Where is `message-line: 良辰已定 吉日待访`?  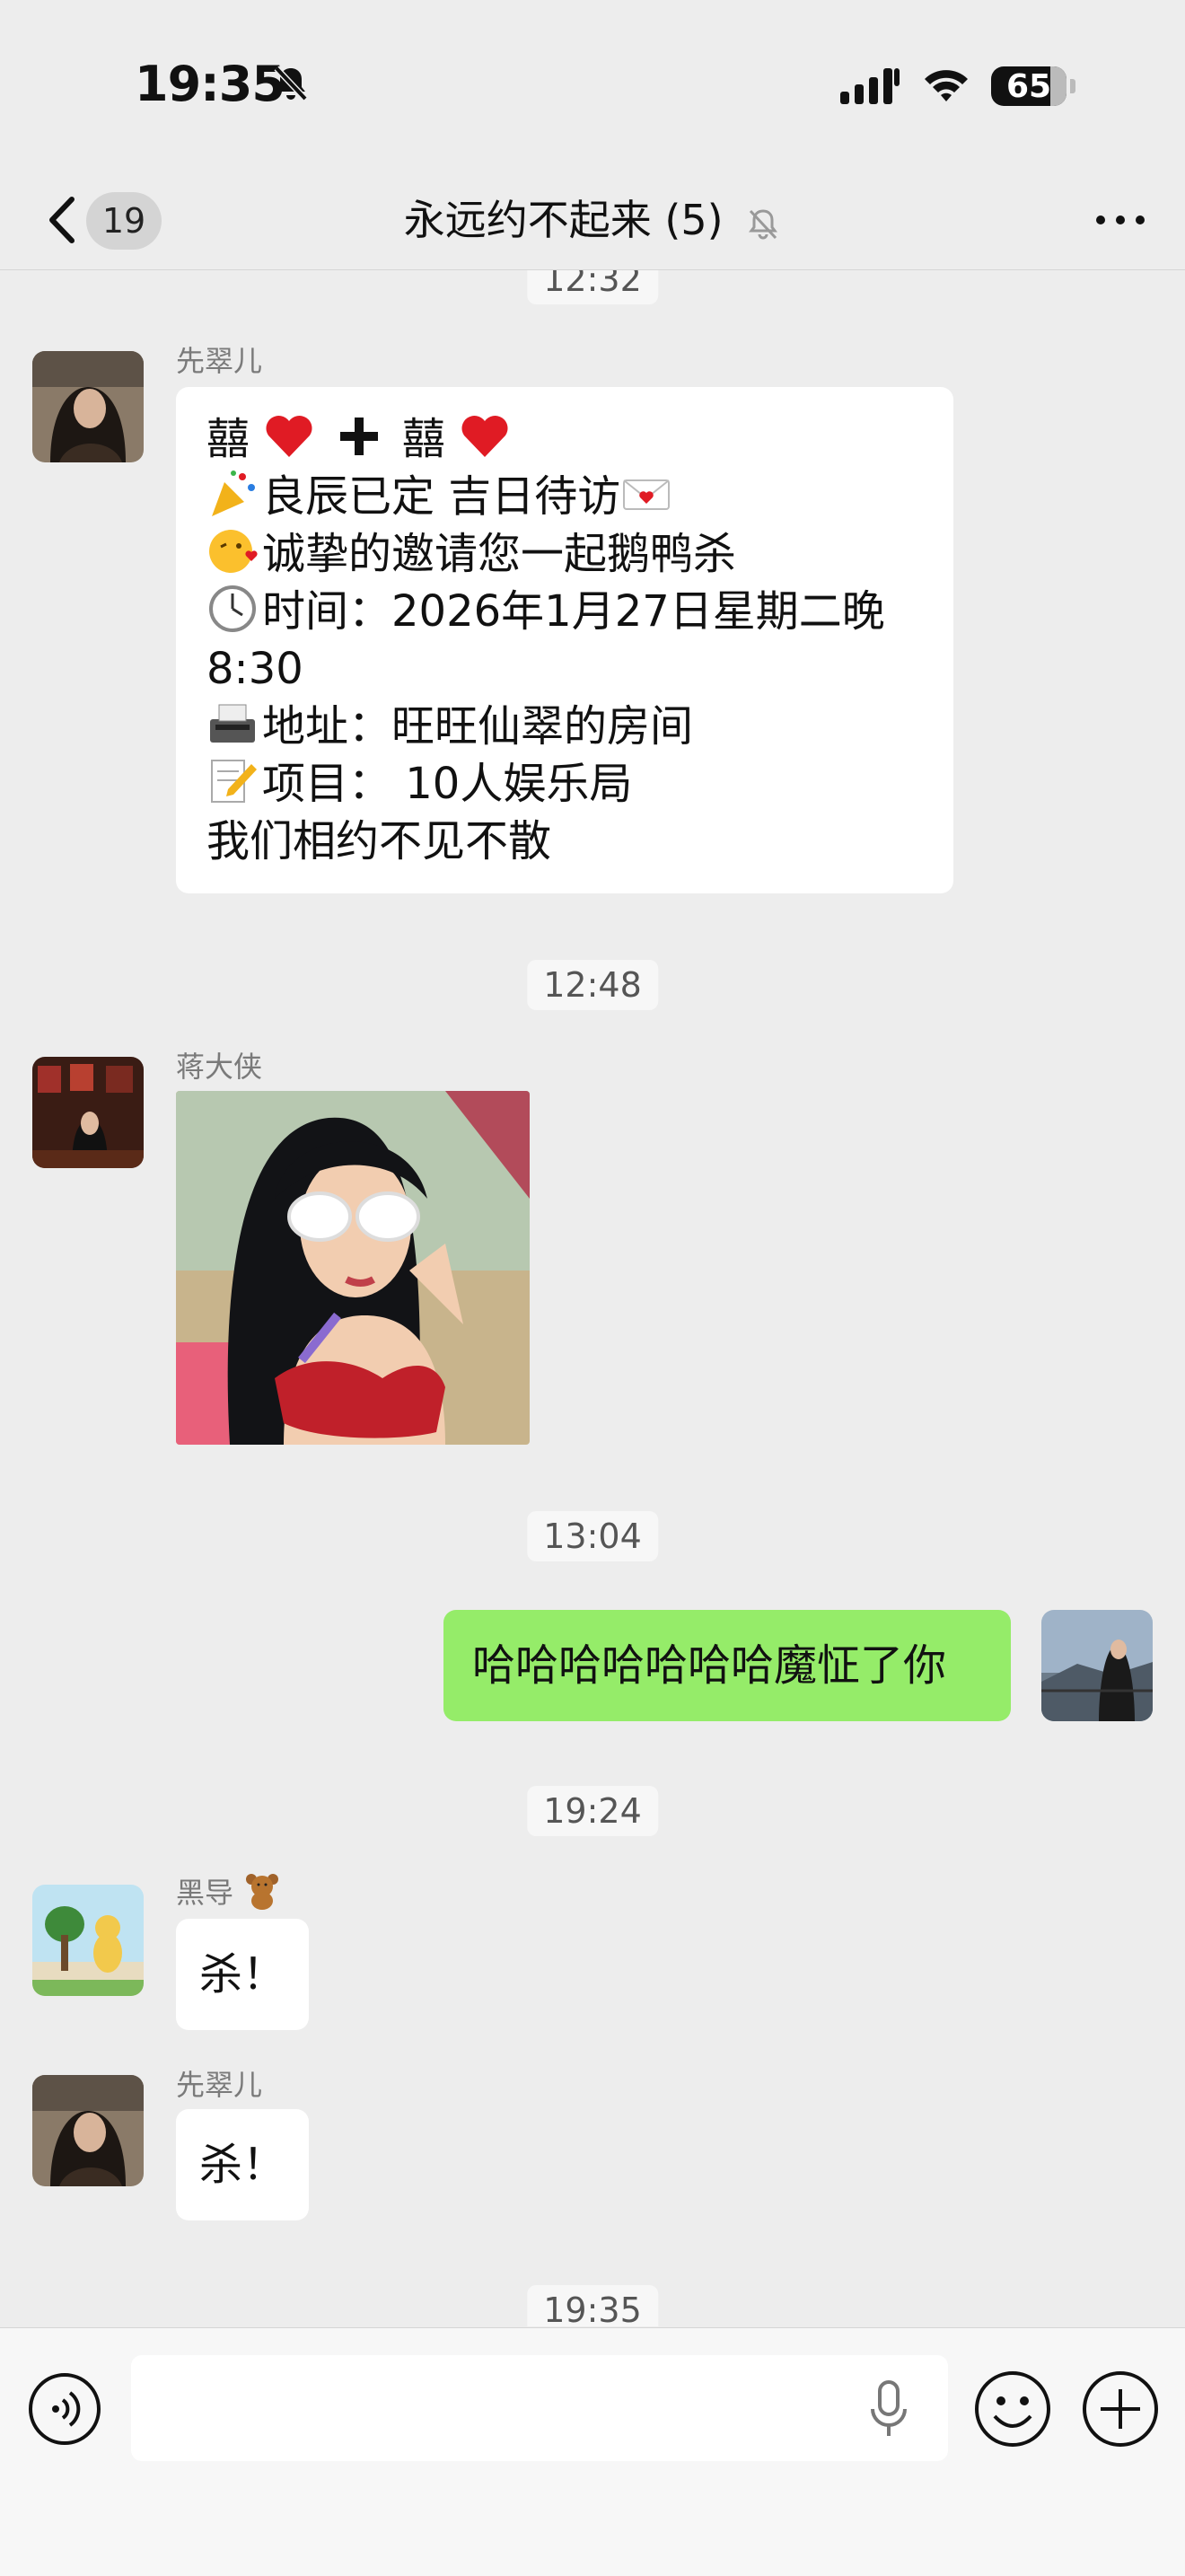 message-line: 良辰已定 吉日待访 is located at coordinates (564, 497).